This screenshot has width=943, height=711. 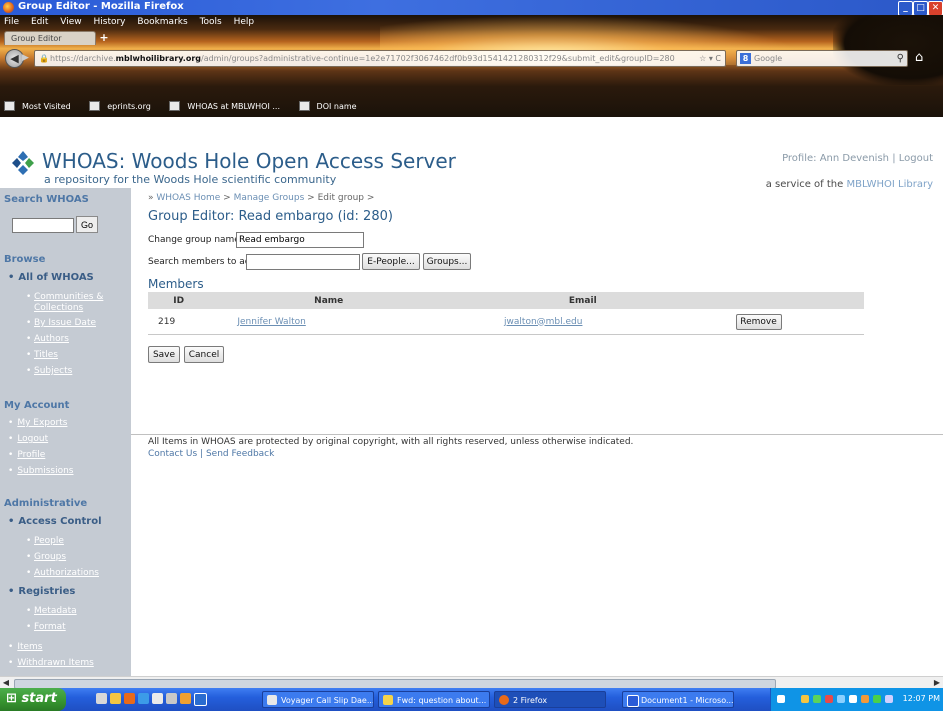 What do you see at coordinates (900, 58) in the screenshot?
I see `search-icon: ⚲` at bounding box center [900, 58].